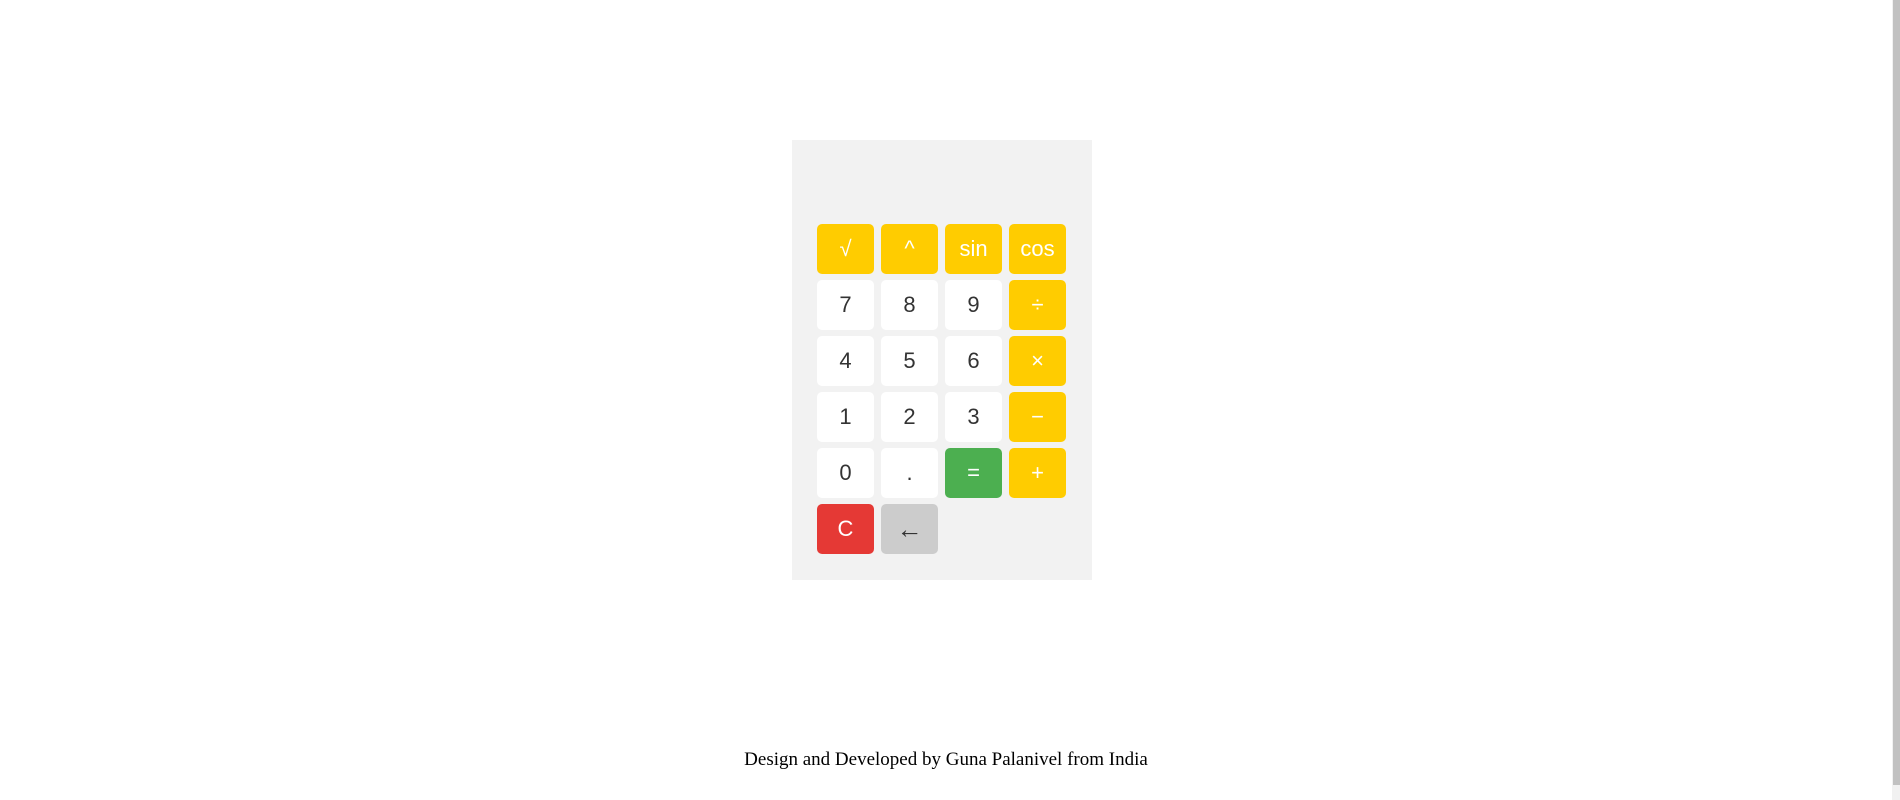 The height and width of the screenshot is (800, 1900). What do you see at coordinates (1037, 361) in the screenshot?
I see `key-multiply-button: ×` at bounding box center [1037, 361].